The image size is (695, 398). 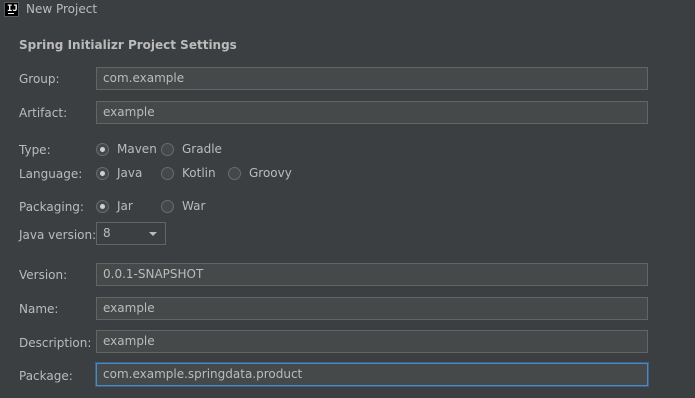 What do you see at coordinates (39, 79) in the screenshot?
I see `group-label: Group:` at bounding box center [39, 79].